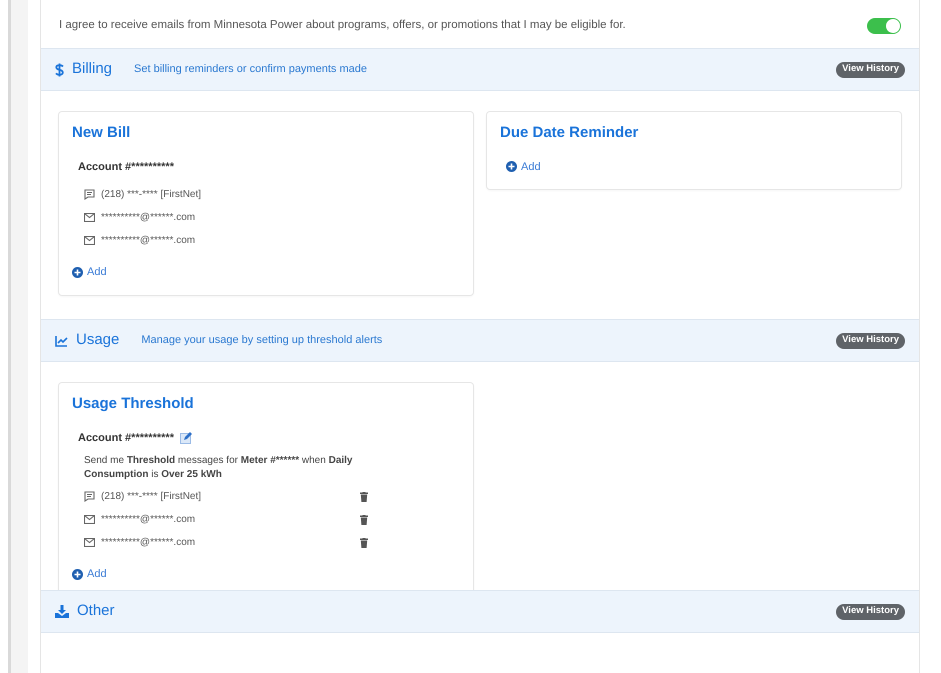 The height and width of the screenshot is (673, 941). Describe the element at coordinates (186, 438) in the screenshot. I see `edit-icon` at that location.